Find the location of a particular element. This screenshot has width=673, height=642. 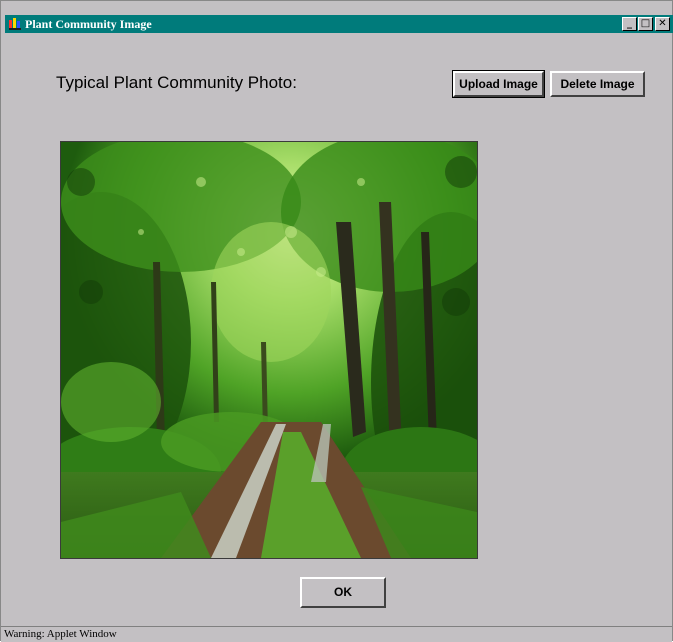

delete-image-button: Delete Image is located at coordinates (597, 84).